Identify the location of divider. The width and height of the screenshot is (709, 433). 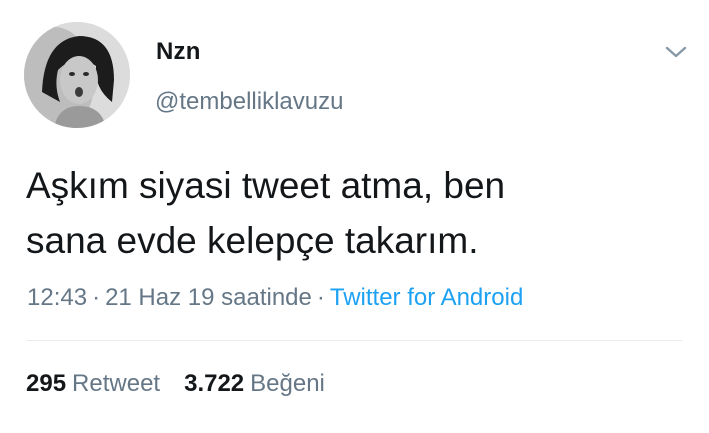
(354, 340).